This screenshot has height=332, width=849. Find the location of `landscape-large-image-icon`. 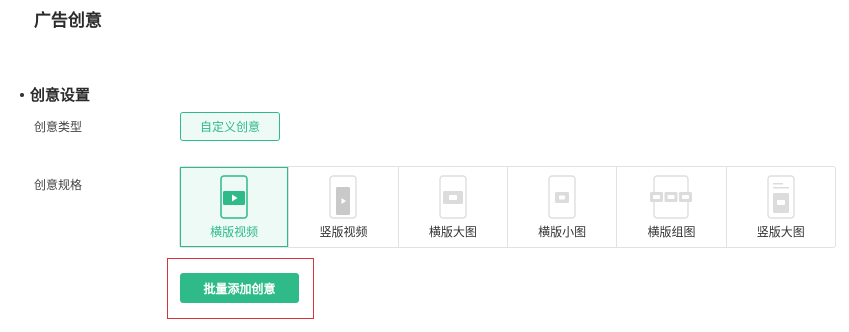

landscape-large-image-icon is located at coordinates (453, 197).